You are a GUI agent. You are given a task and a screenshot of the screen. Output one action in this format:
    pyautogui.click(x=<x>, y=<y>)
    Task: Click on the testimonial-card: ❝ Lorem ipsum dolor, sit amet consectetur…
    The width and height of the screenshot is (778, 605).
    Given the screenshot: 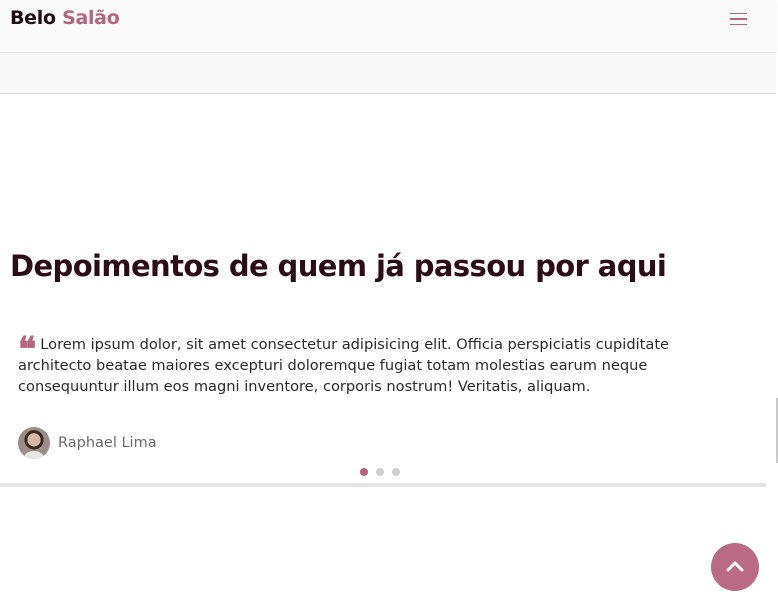 What is the action you would take?
    pyautogui.click(x=368, y=363)
    